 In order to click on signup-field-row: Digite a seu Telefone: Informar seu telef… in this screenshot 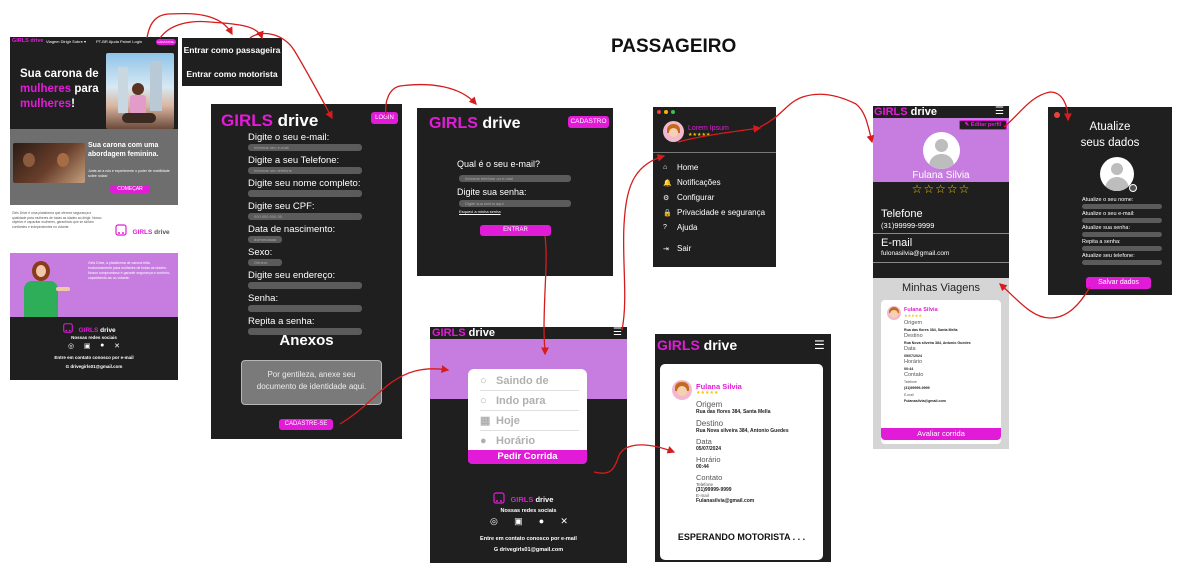, I will do `click(323, 164)`.